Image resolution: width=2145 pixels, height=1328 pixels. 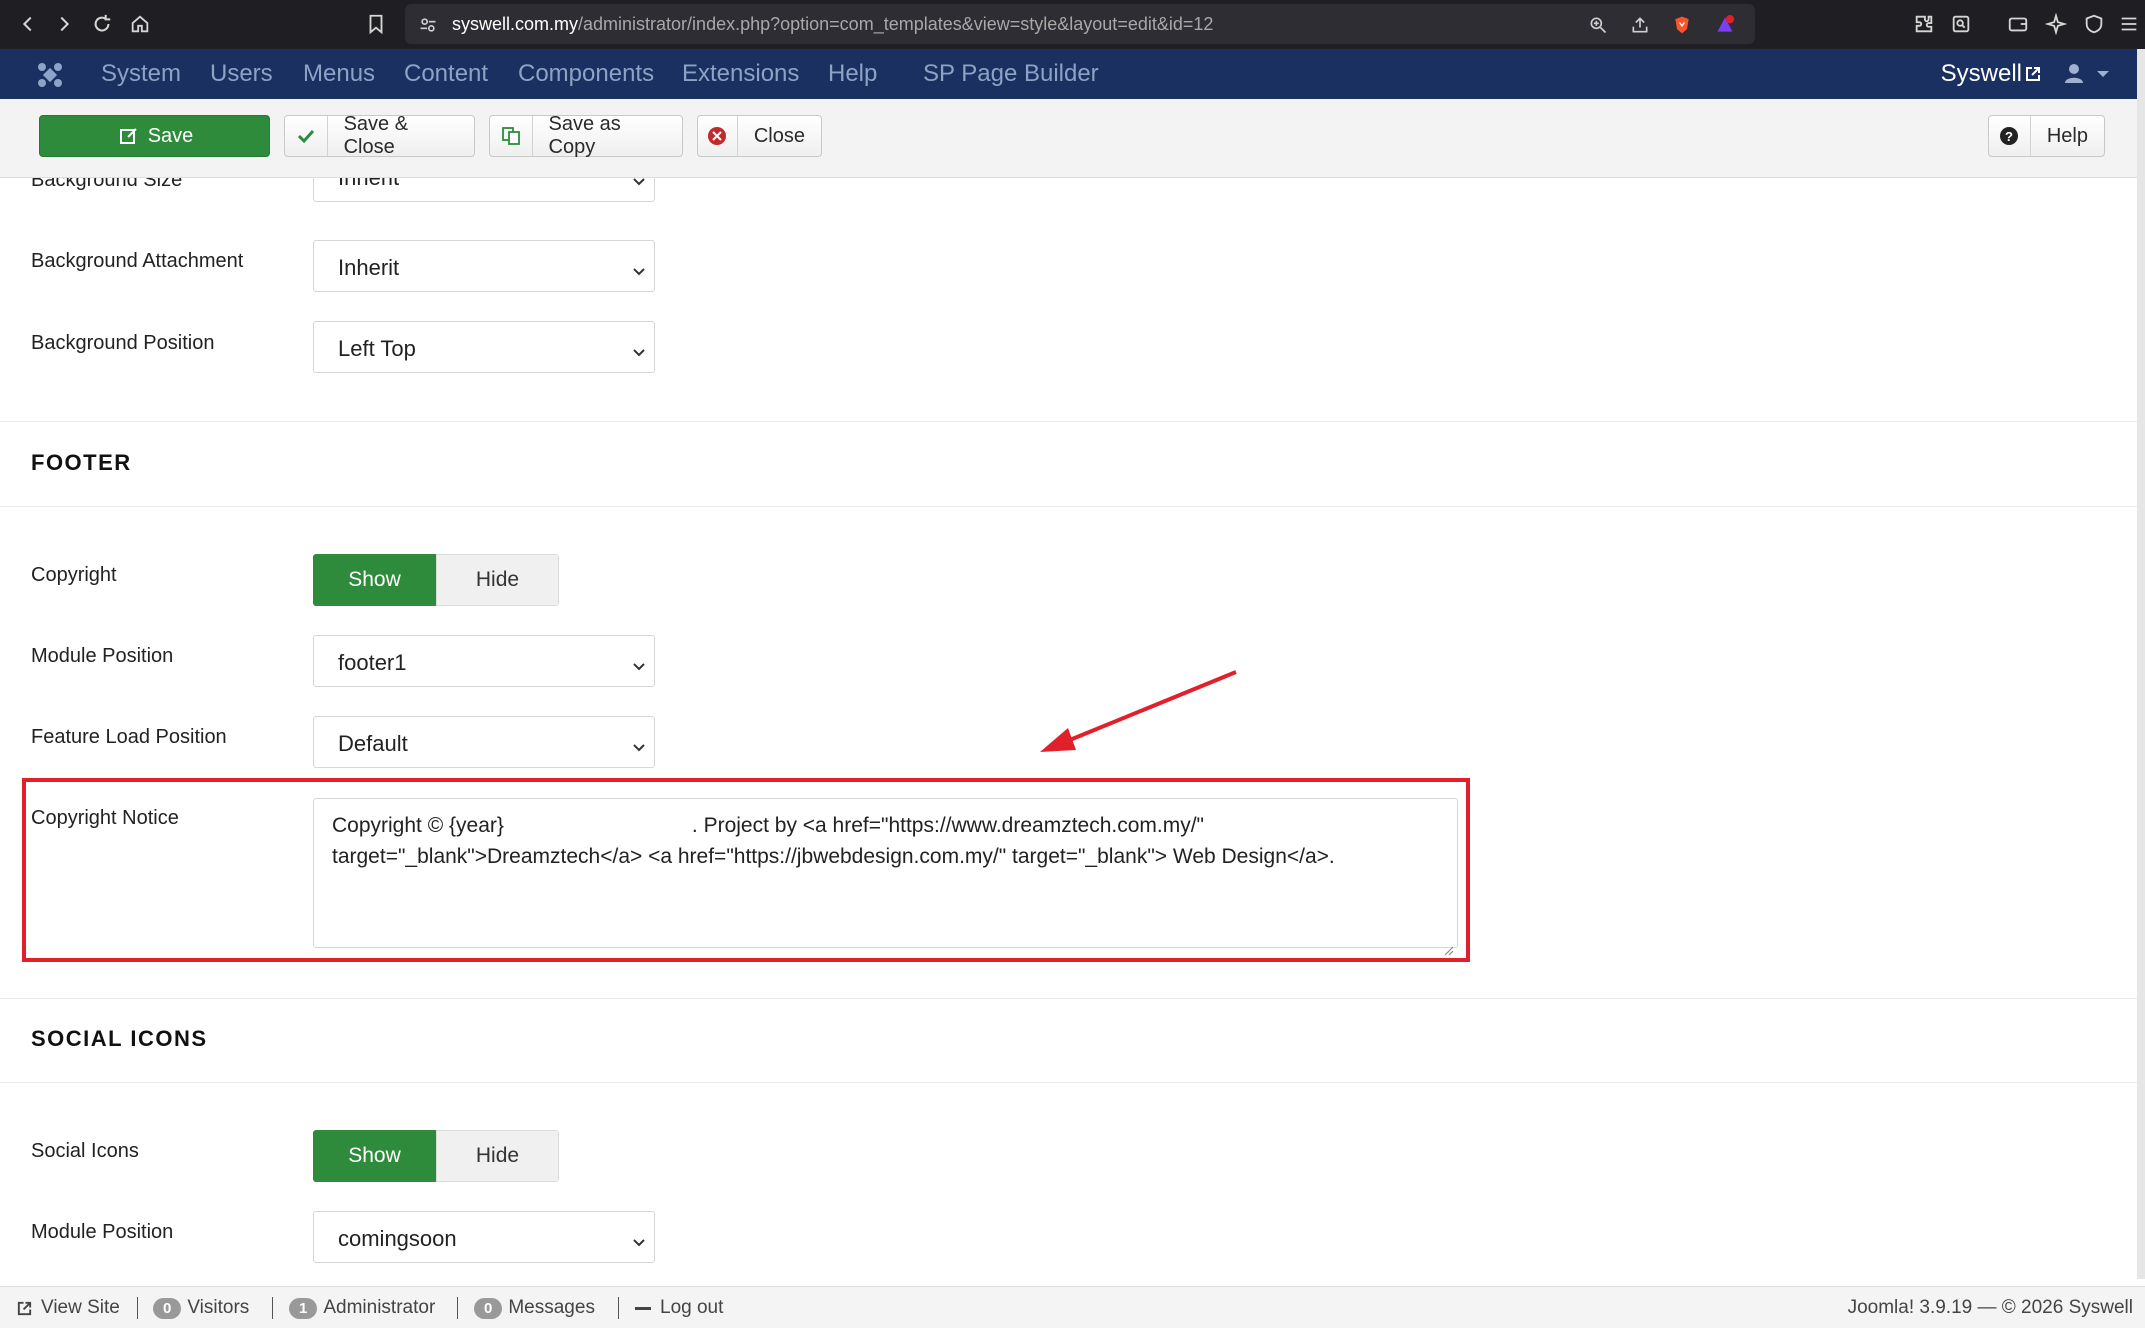 I want to click on menu-sp-page-builder: SP Page Builder, so click(x=1011, y=74).